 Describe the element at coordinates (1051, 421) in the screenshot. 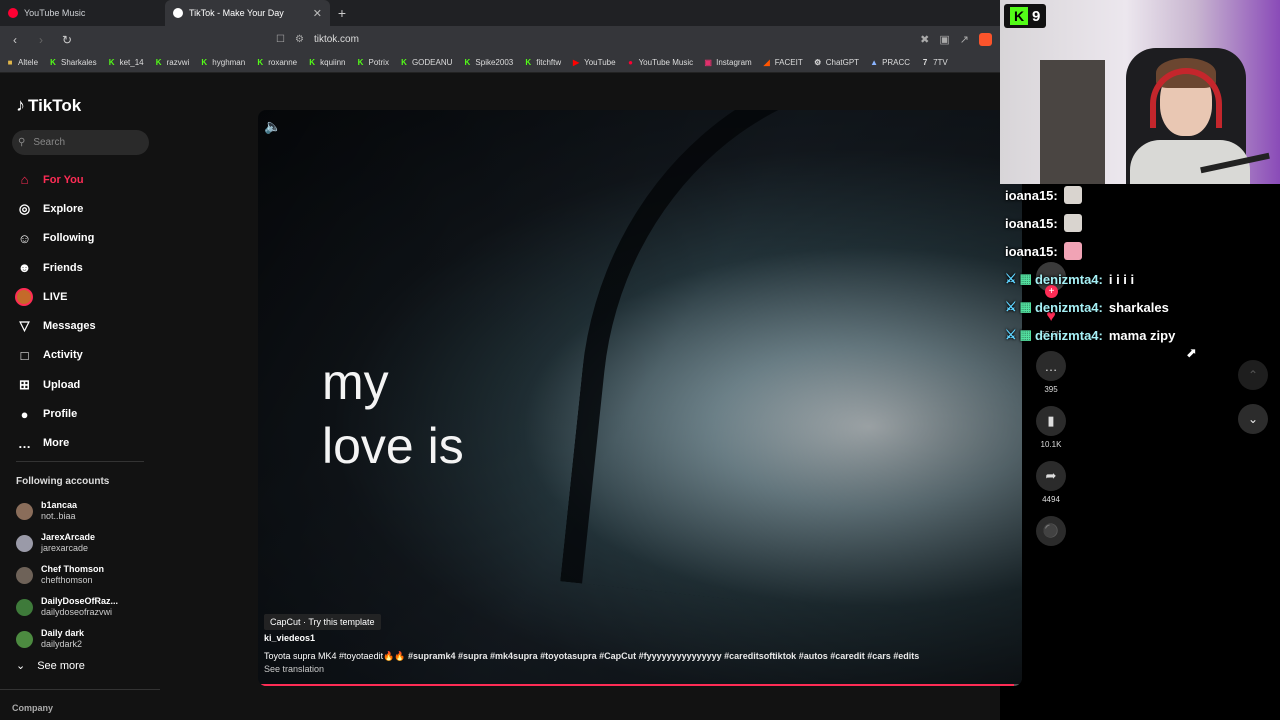

I see `bookmark-icon: ▮` at that location.